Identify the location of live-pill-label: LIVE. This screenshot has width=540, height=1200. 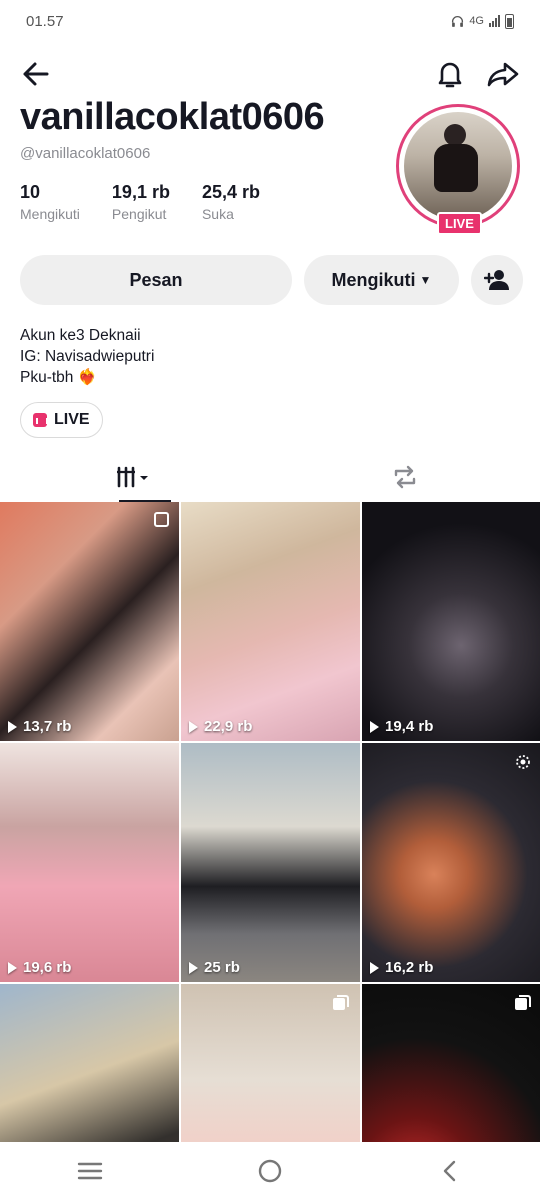
(72, 419).